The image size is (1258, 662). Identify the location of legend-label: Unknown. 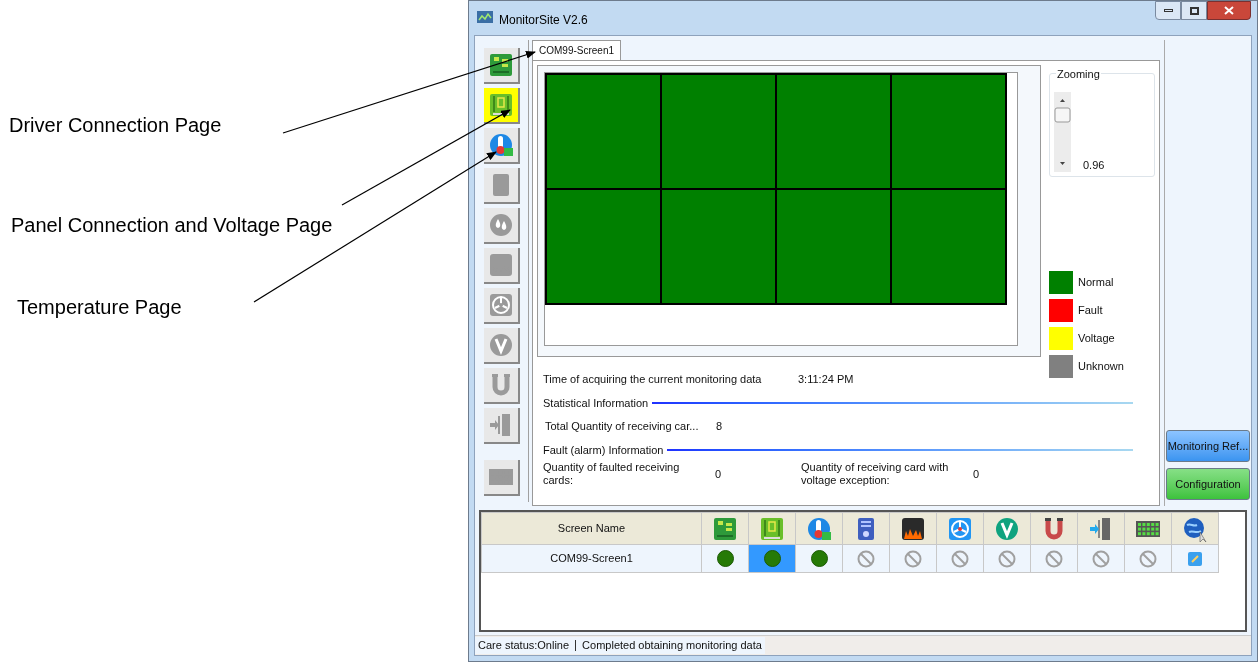
(1101, 367).